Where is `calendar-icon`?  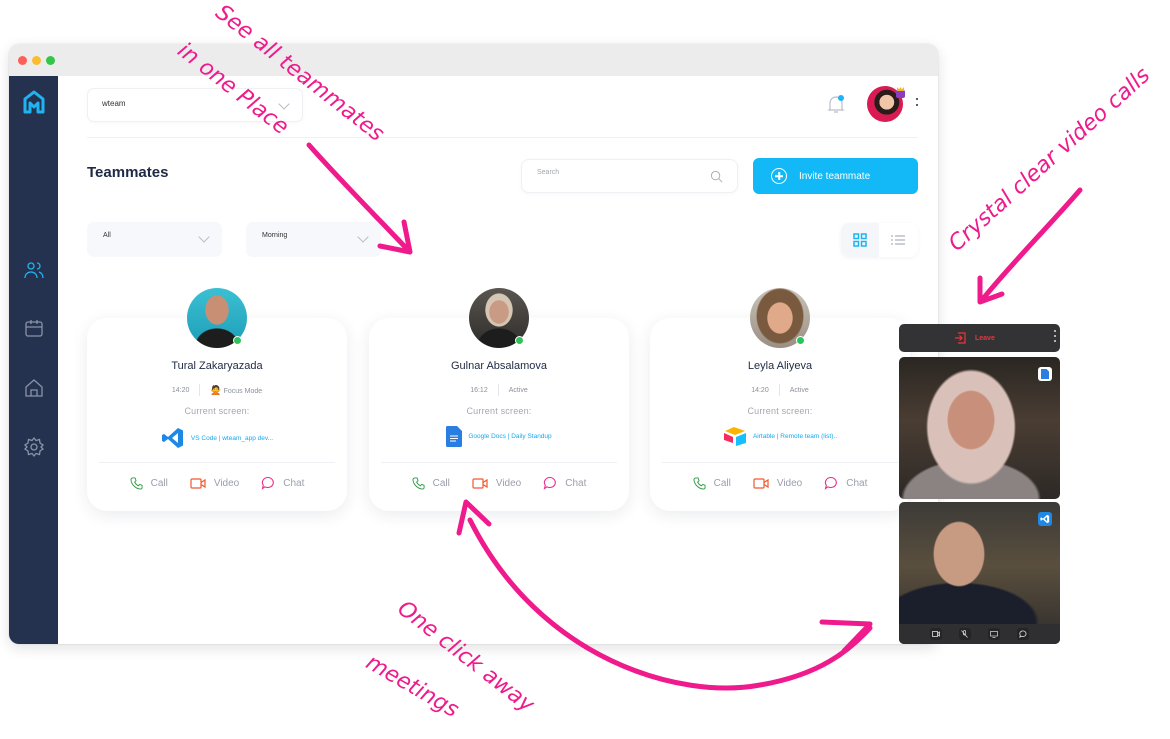 calendar-icon is located at coordinates (34, 328).